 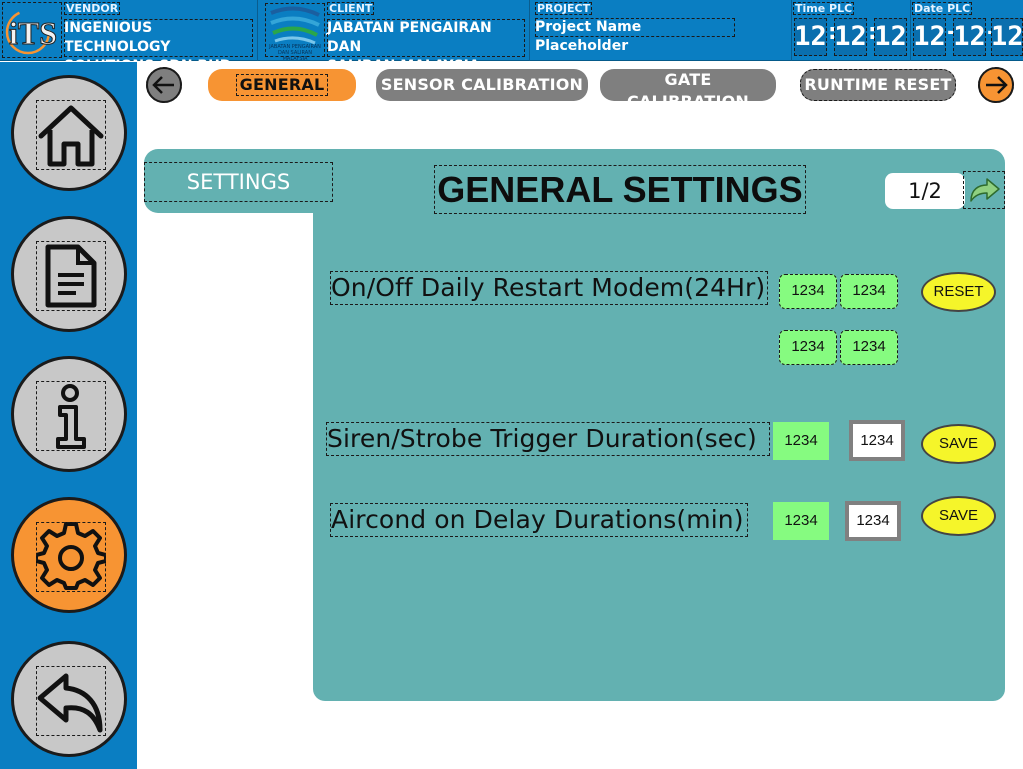 I want to click on page-title: GENERAL SETTINGS, so click(x=620, y=189).